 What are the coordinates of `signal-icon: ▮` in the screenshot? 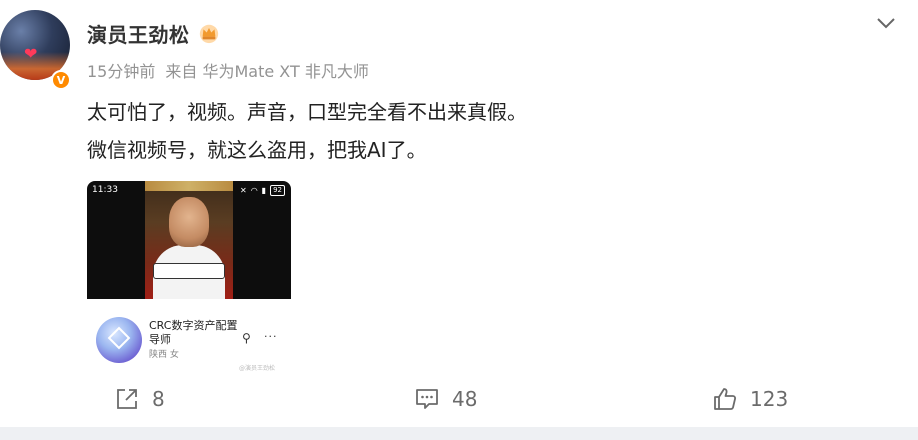 It's located at (264, 190).